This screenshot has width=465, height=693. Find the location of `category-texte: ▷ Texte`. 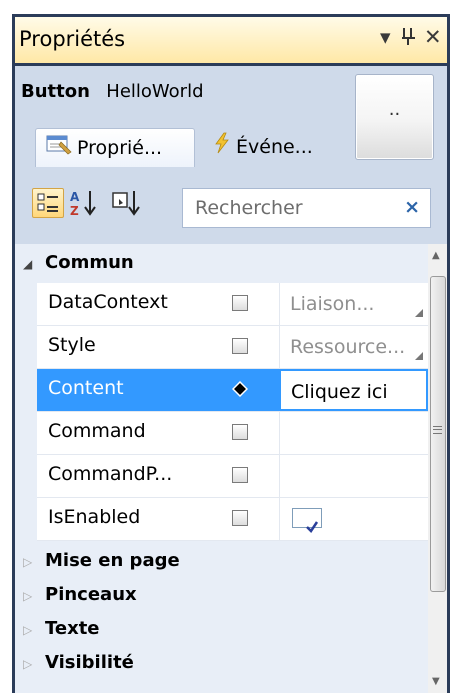

category-texte: ▷ Texte is located at coordinates (221, 635).